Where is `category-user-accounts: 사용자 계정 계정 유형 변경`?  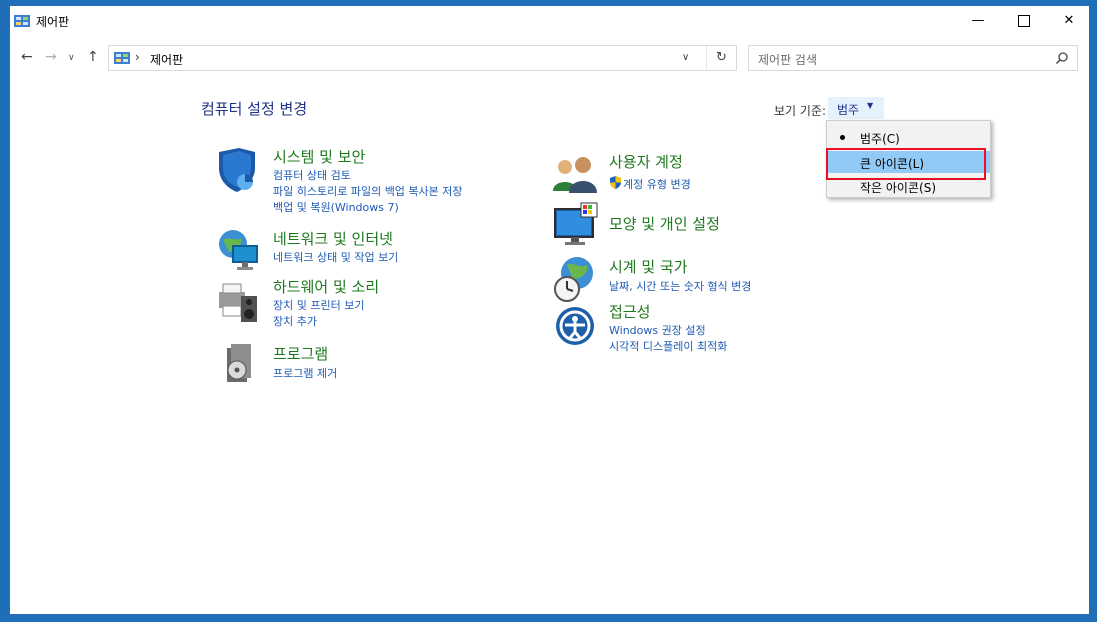 category-user-accounts: 사용자 계정 계정 유형 변경 is located at coordinates (676, 171).